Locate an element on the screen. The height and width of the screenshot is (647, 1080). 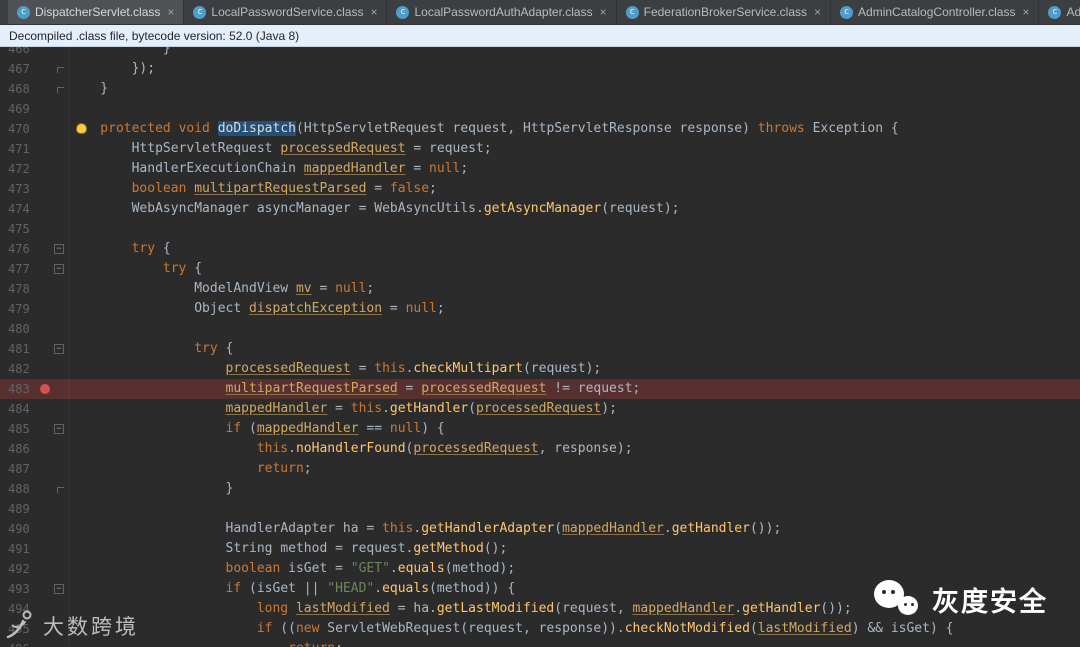
editor-tab-2: c LocalPasswordAuthAdapter.class × is located at coordinates (502, 12).